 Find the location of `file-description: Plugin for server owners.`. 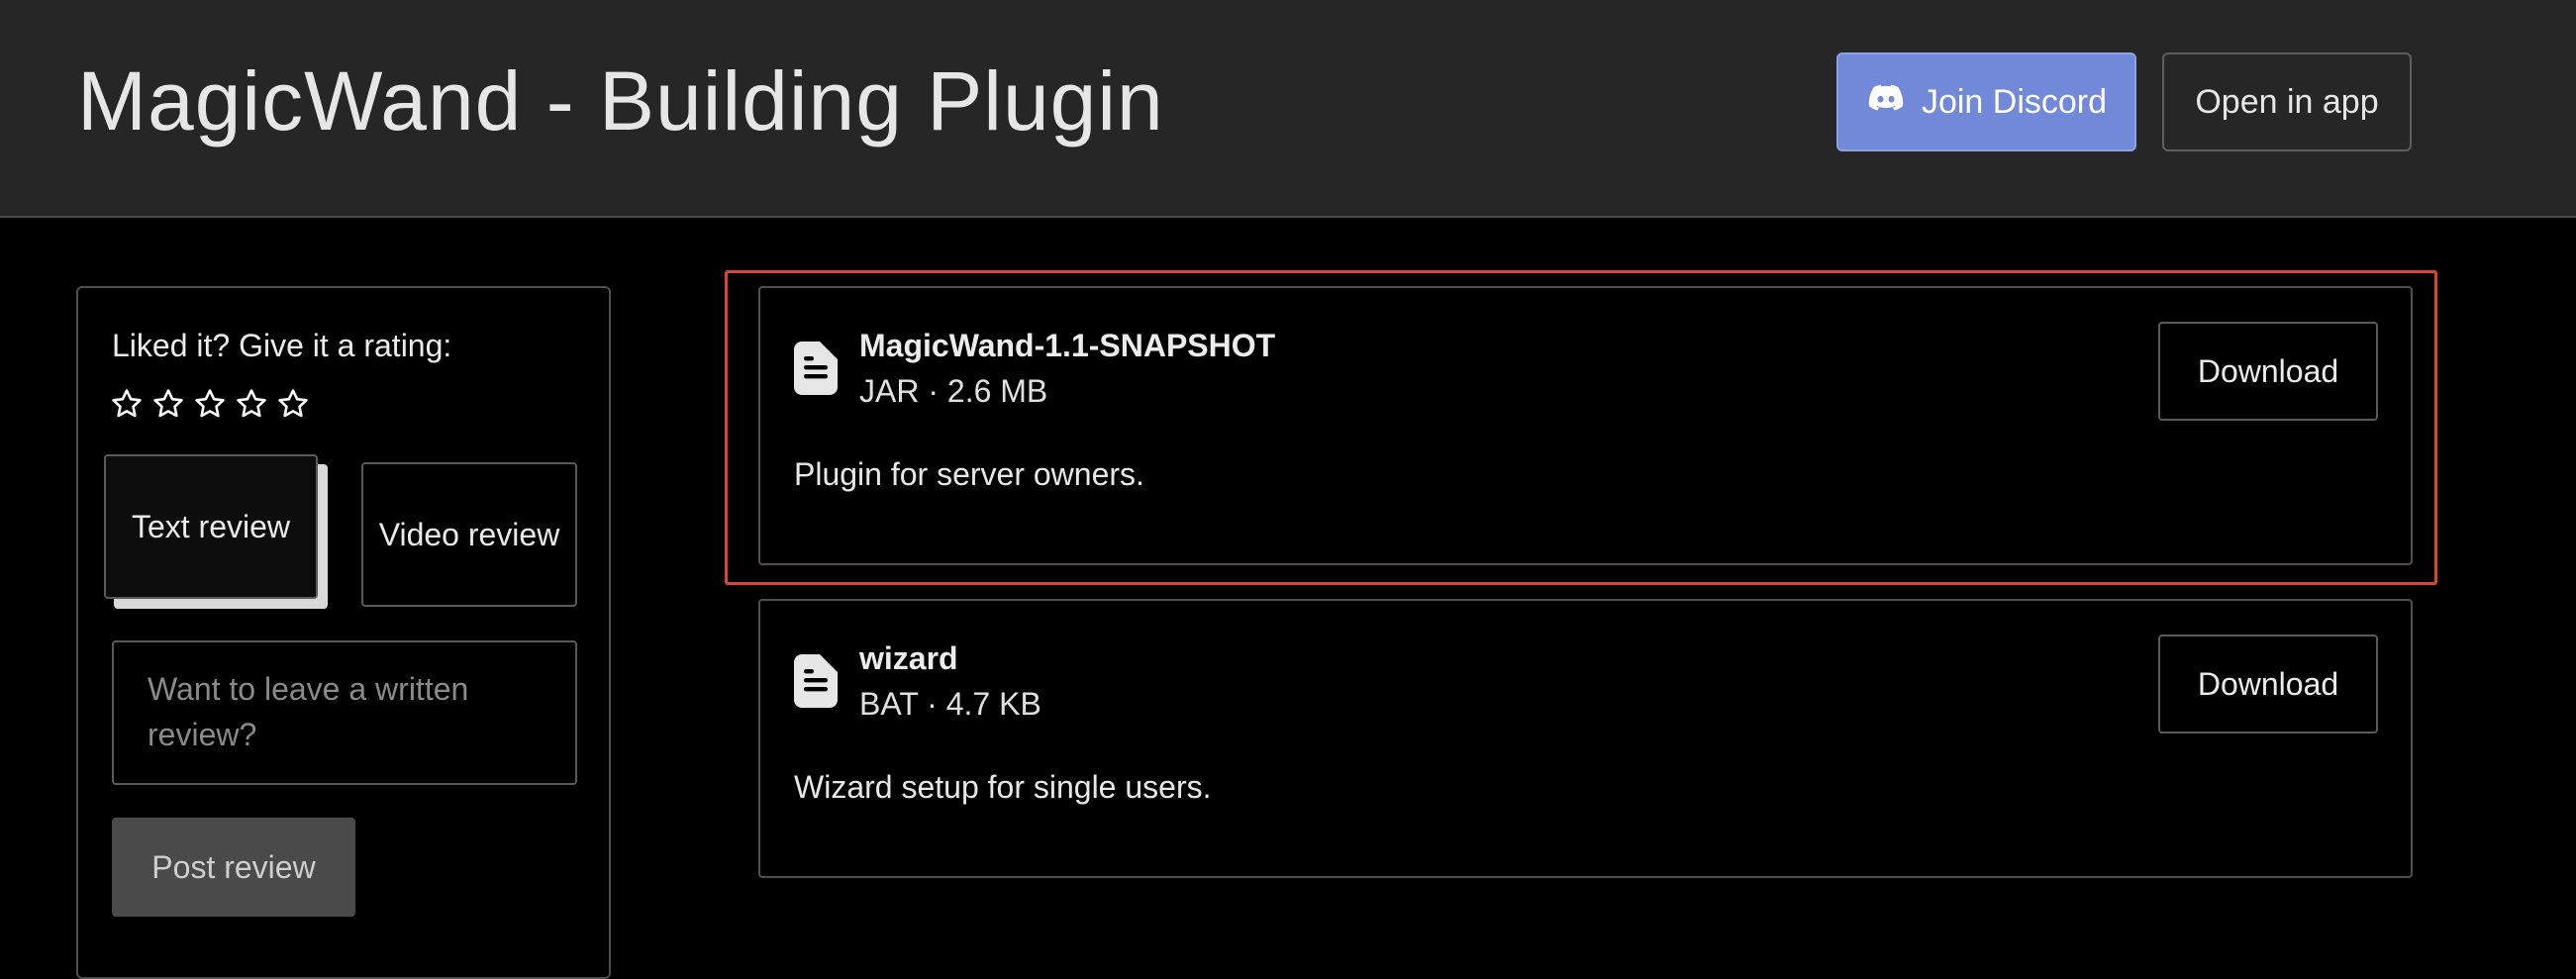

file-description: Plugin for server owners. is located at coordinates (969, 474).